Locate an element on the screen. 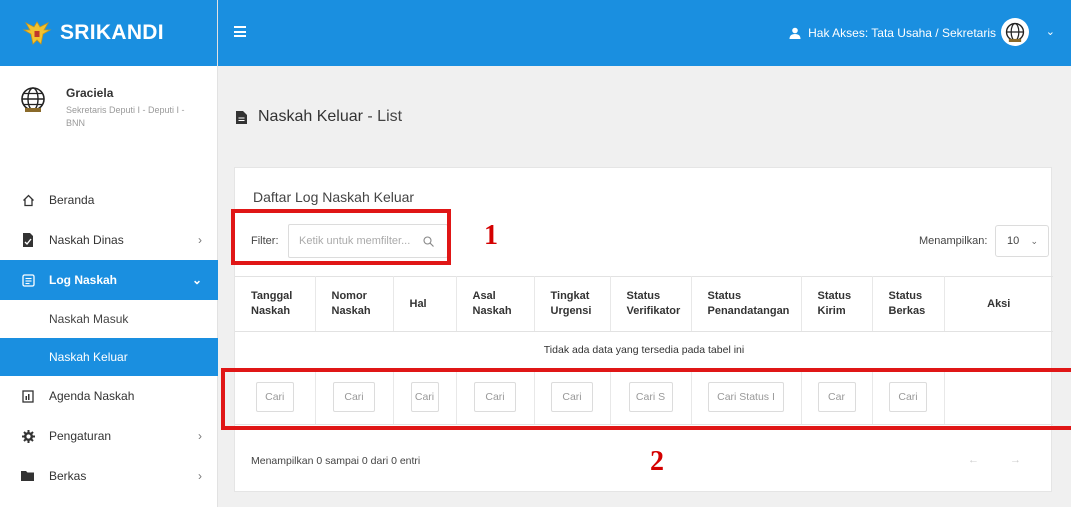 This screenshot has width=1071, height=507. home-icon is located at coordinates (28, 200).